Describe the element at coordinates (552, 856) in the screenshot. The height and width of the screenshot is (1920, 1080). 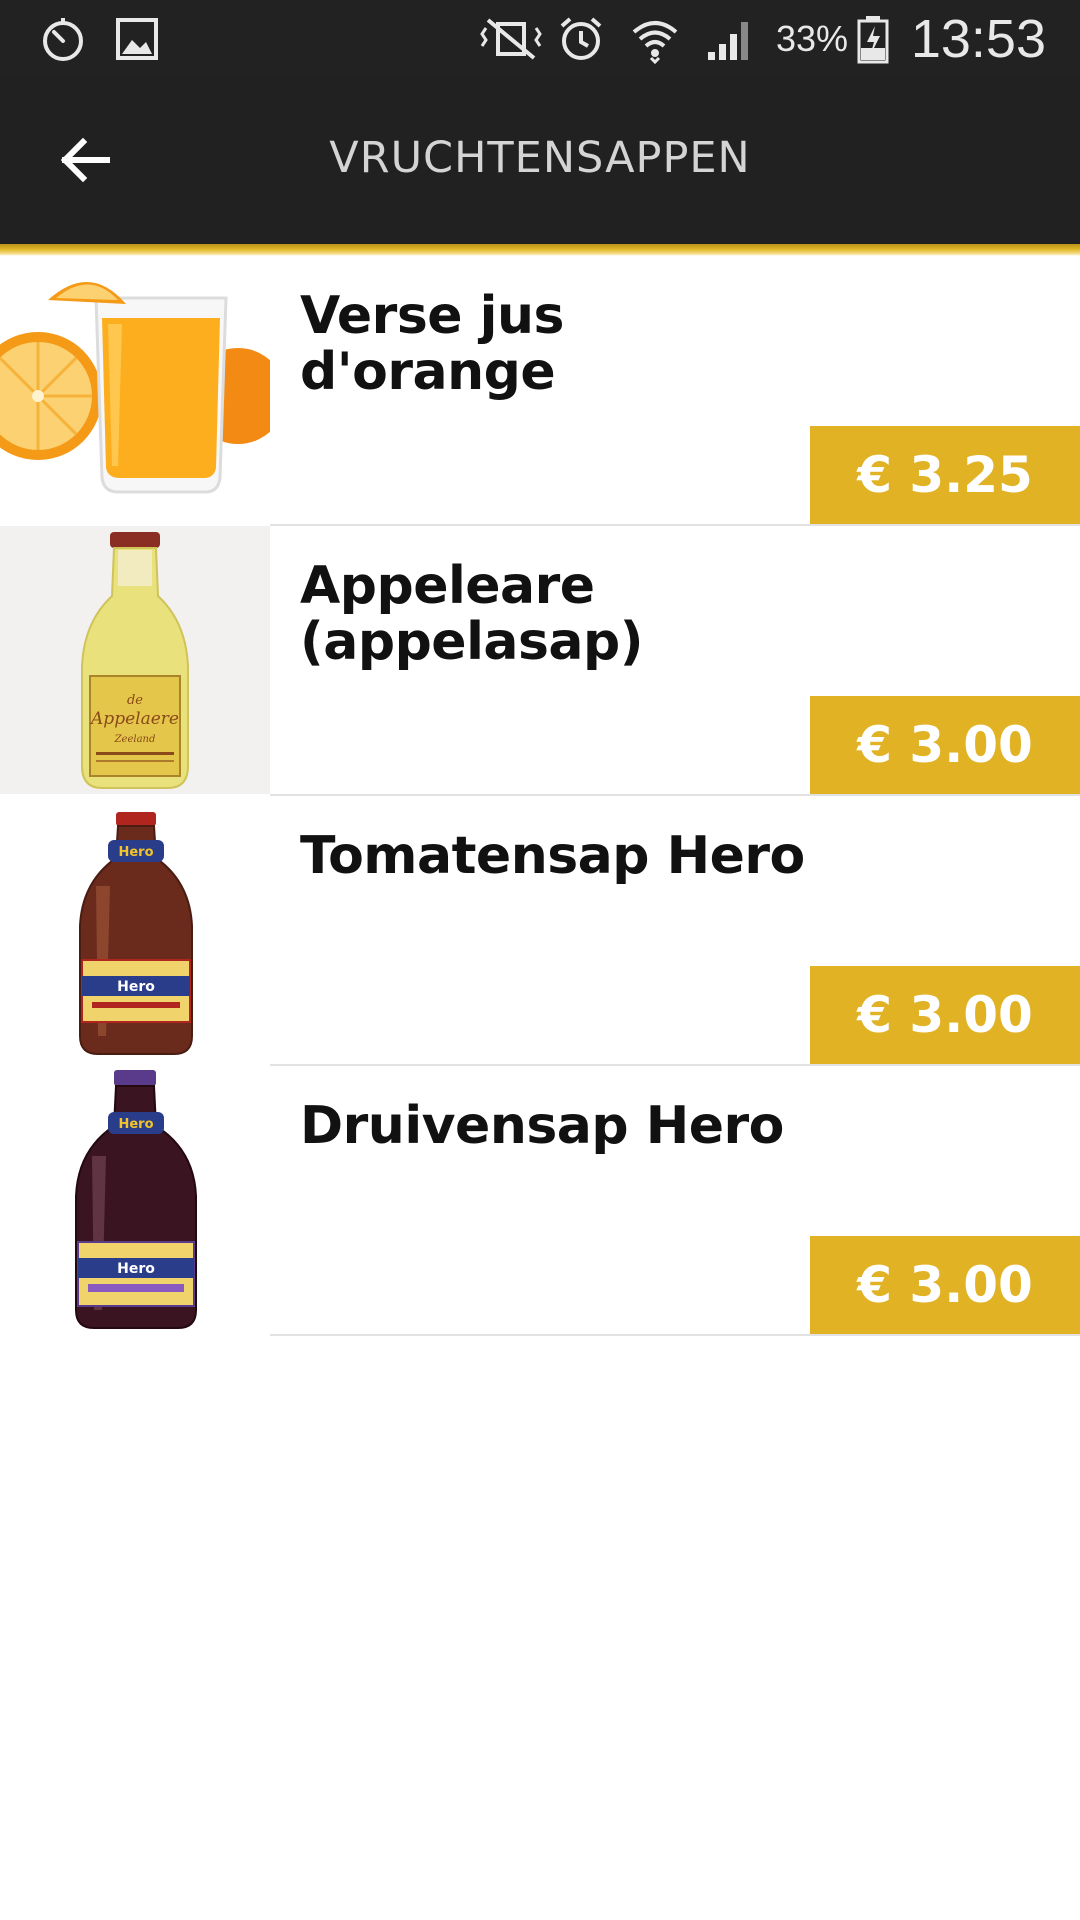
I see `product-name: Tomatensap Hero` at that location.